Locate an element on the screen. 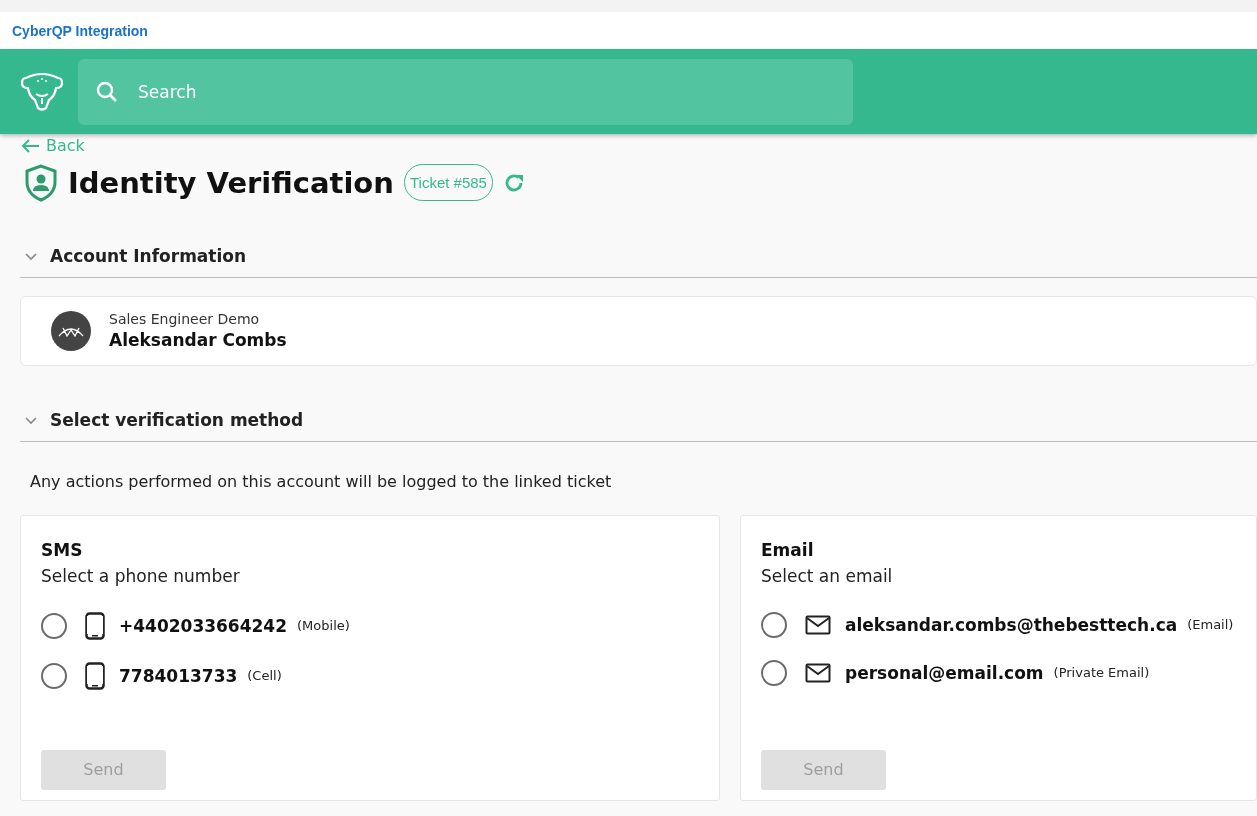 Image resolution: width=1257 pixels, height=816 pixels. account-name: Aleksandar Combs is located at coordinates (198, 340).